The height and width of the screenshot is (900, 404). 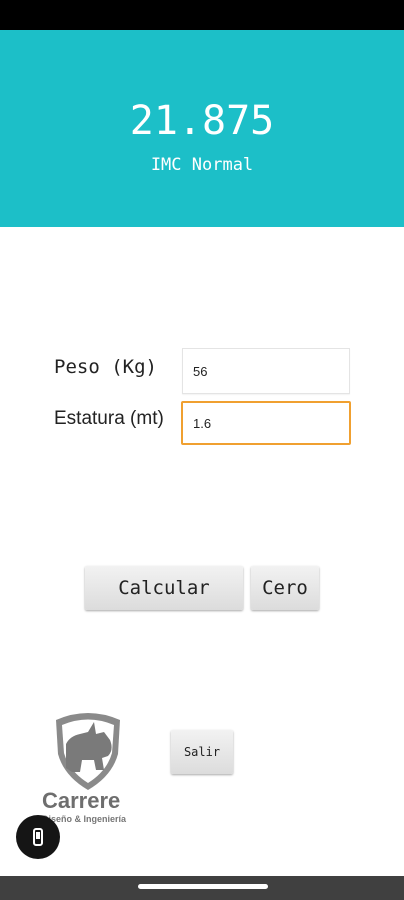 What do you see at coordinates (88, 751) in the screenshot?
I see `rhino-shield-icon` at bounding box center [88, 751].